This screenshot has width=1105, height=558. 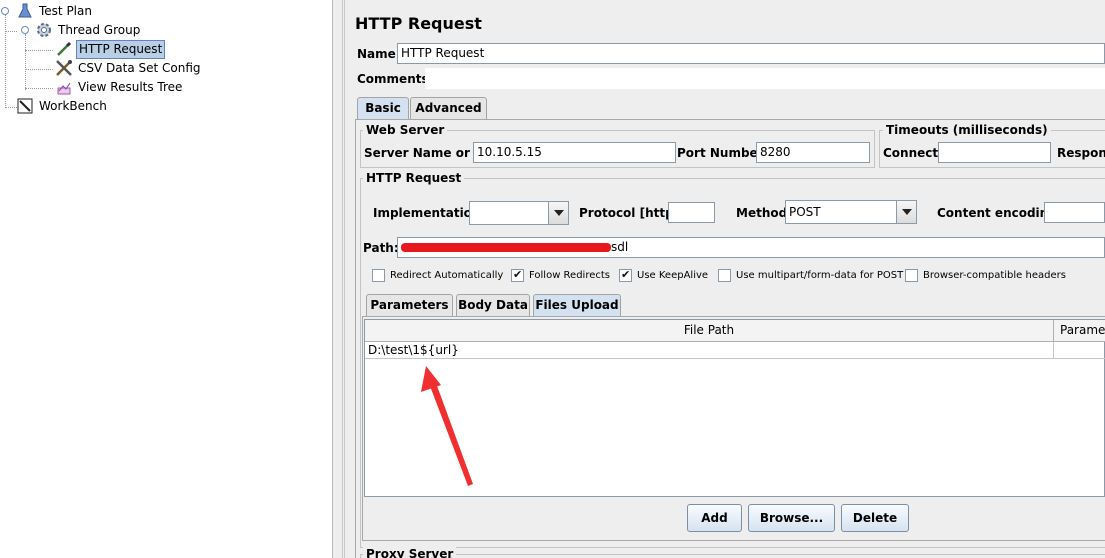 I want to click on proxy-server-group, so click(x=732, y=556).